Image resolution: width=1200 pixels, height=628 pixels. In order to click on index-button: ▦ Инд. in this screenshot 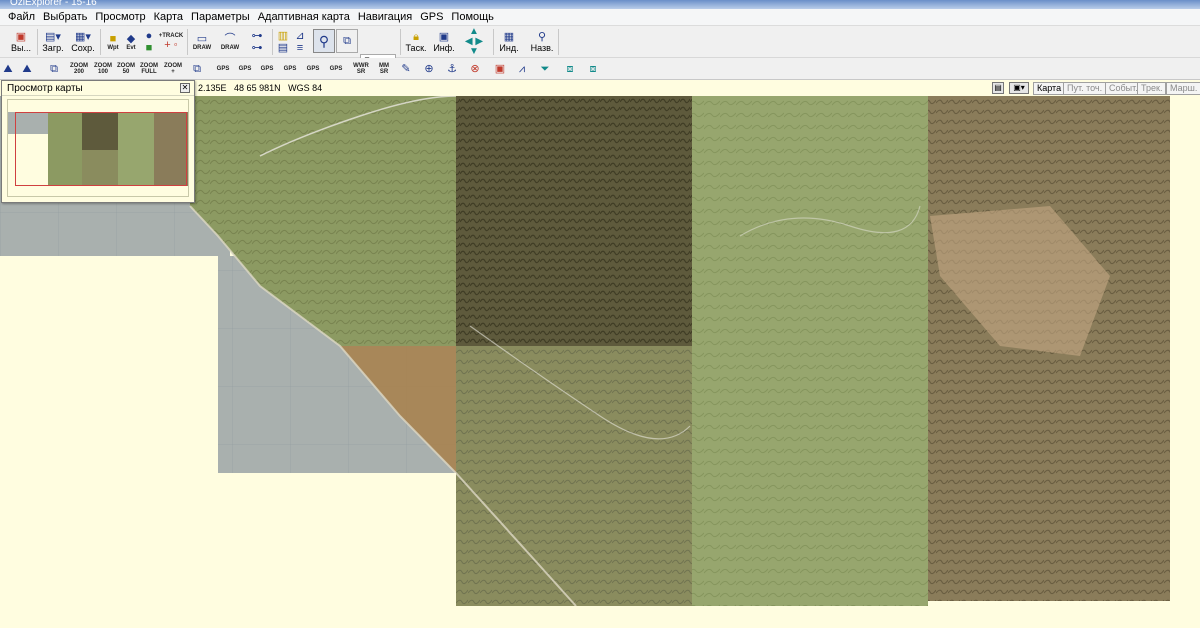, I will do `click(509, 42)`.